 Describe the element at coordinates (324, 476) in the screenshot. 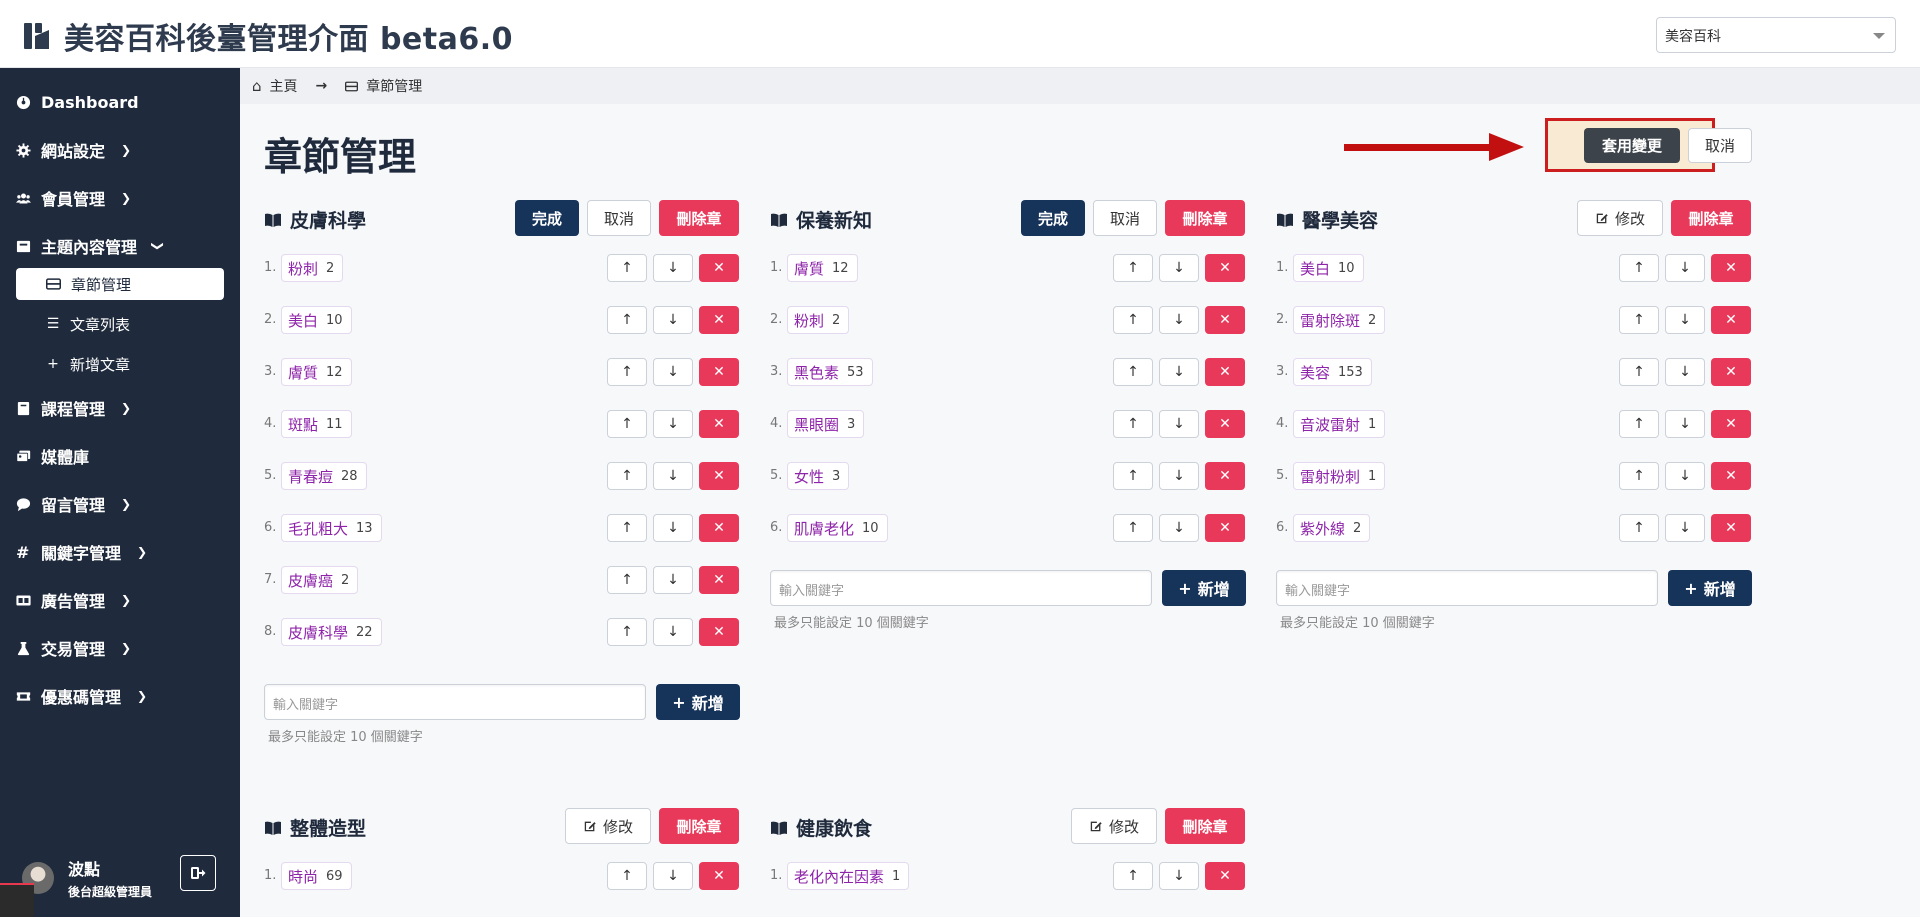

I see `keyword-tag: 青春痘 28` at that location.